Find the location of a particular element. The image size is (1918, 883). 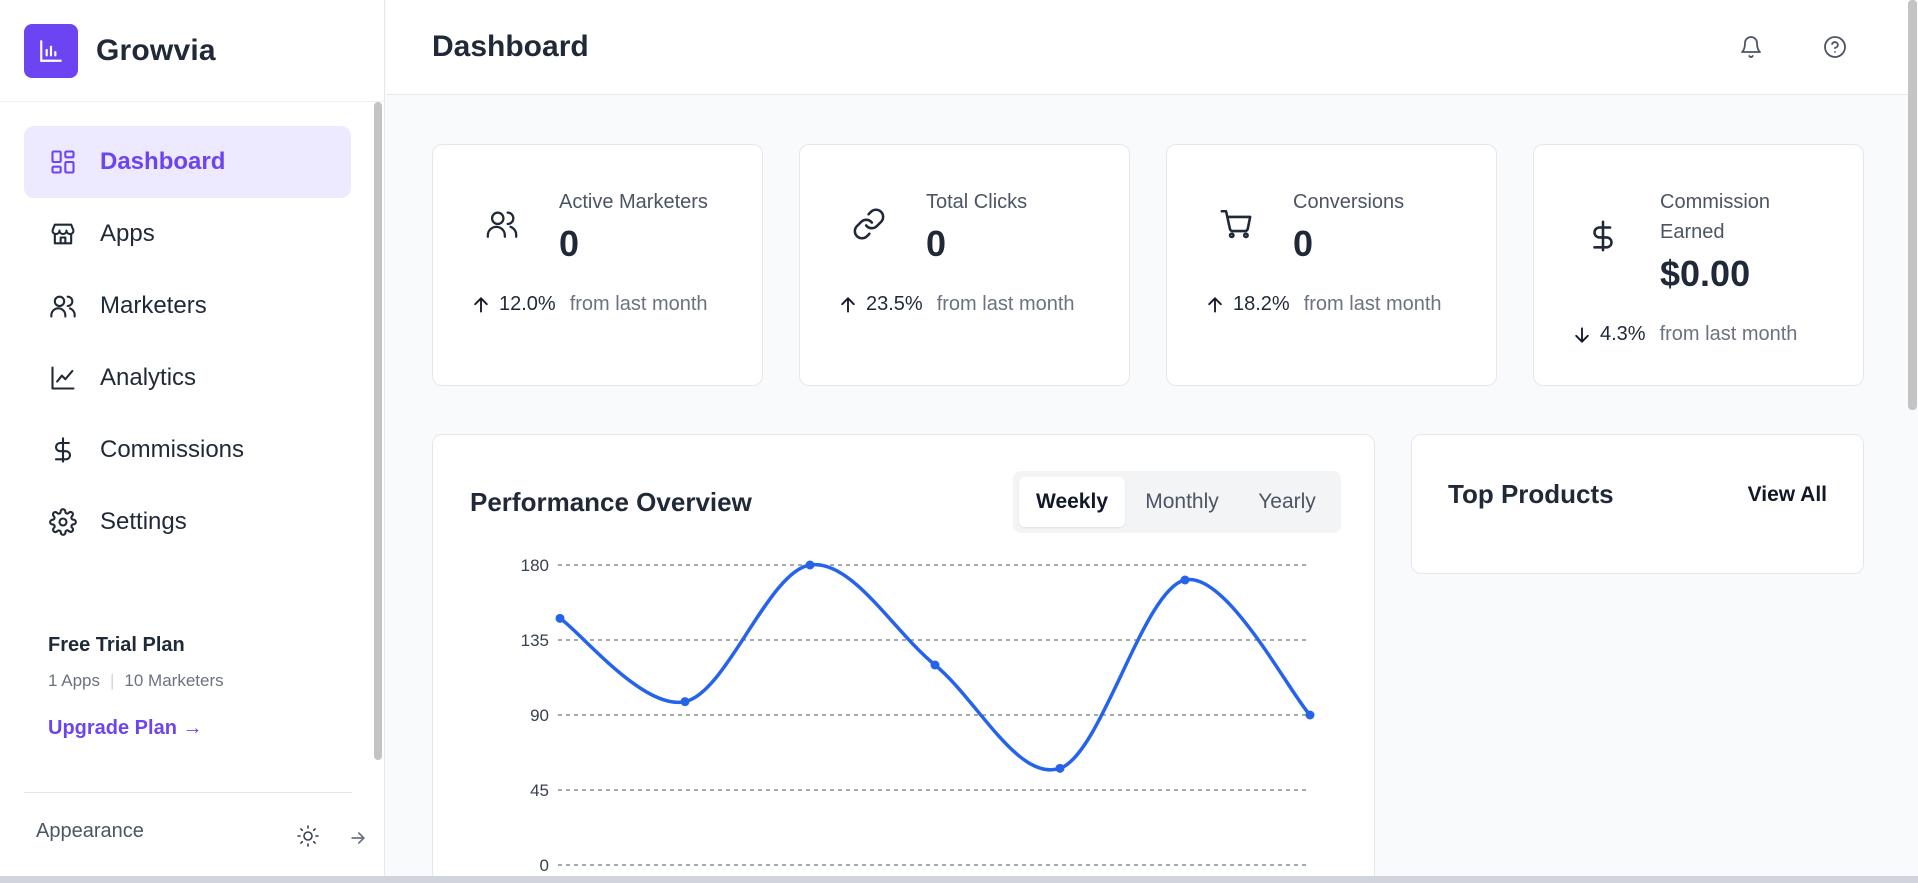

arrow-right-icon is located at coordinates (358, 838).